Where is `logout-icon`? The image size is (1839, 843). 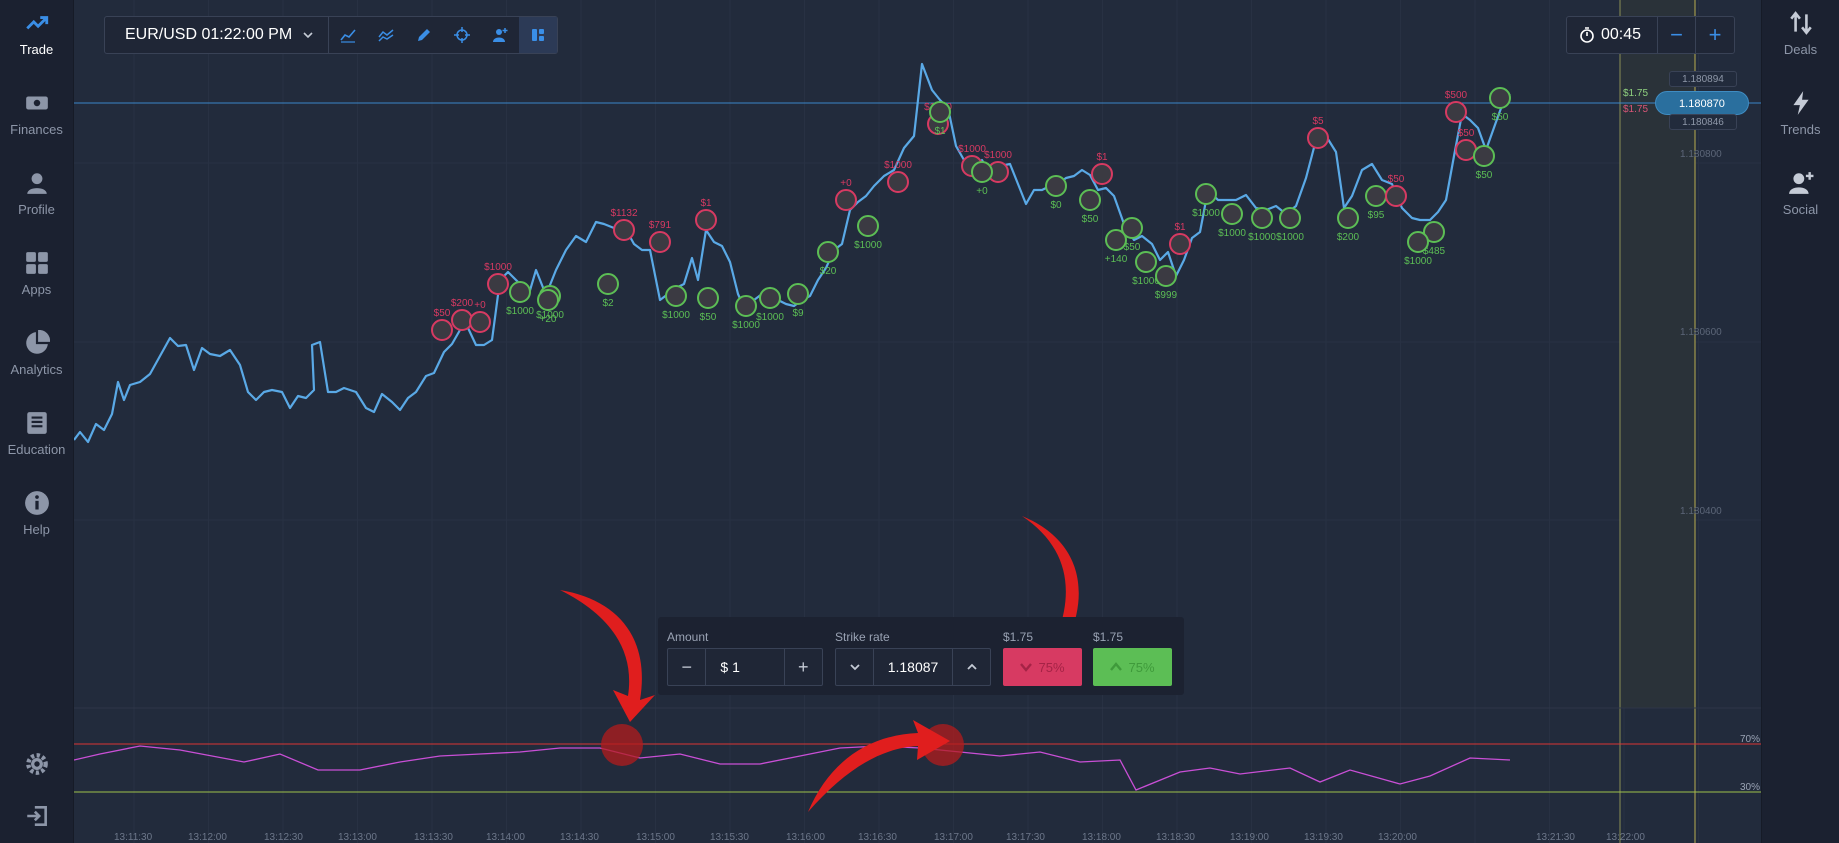
logout-icon is located at coordinates (36, 816).